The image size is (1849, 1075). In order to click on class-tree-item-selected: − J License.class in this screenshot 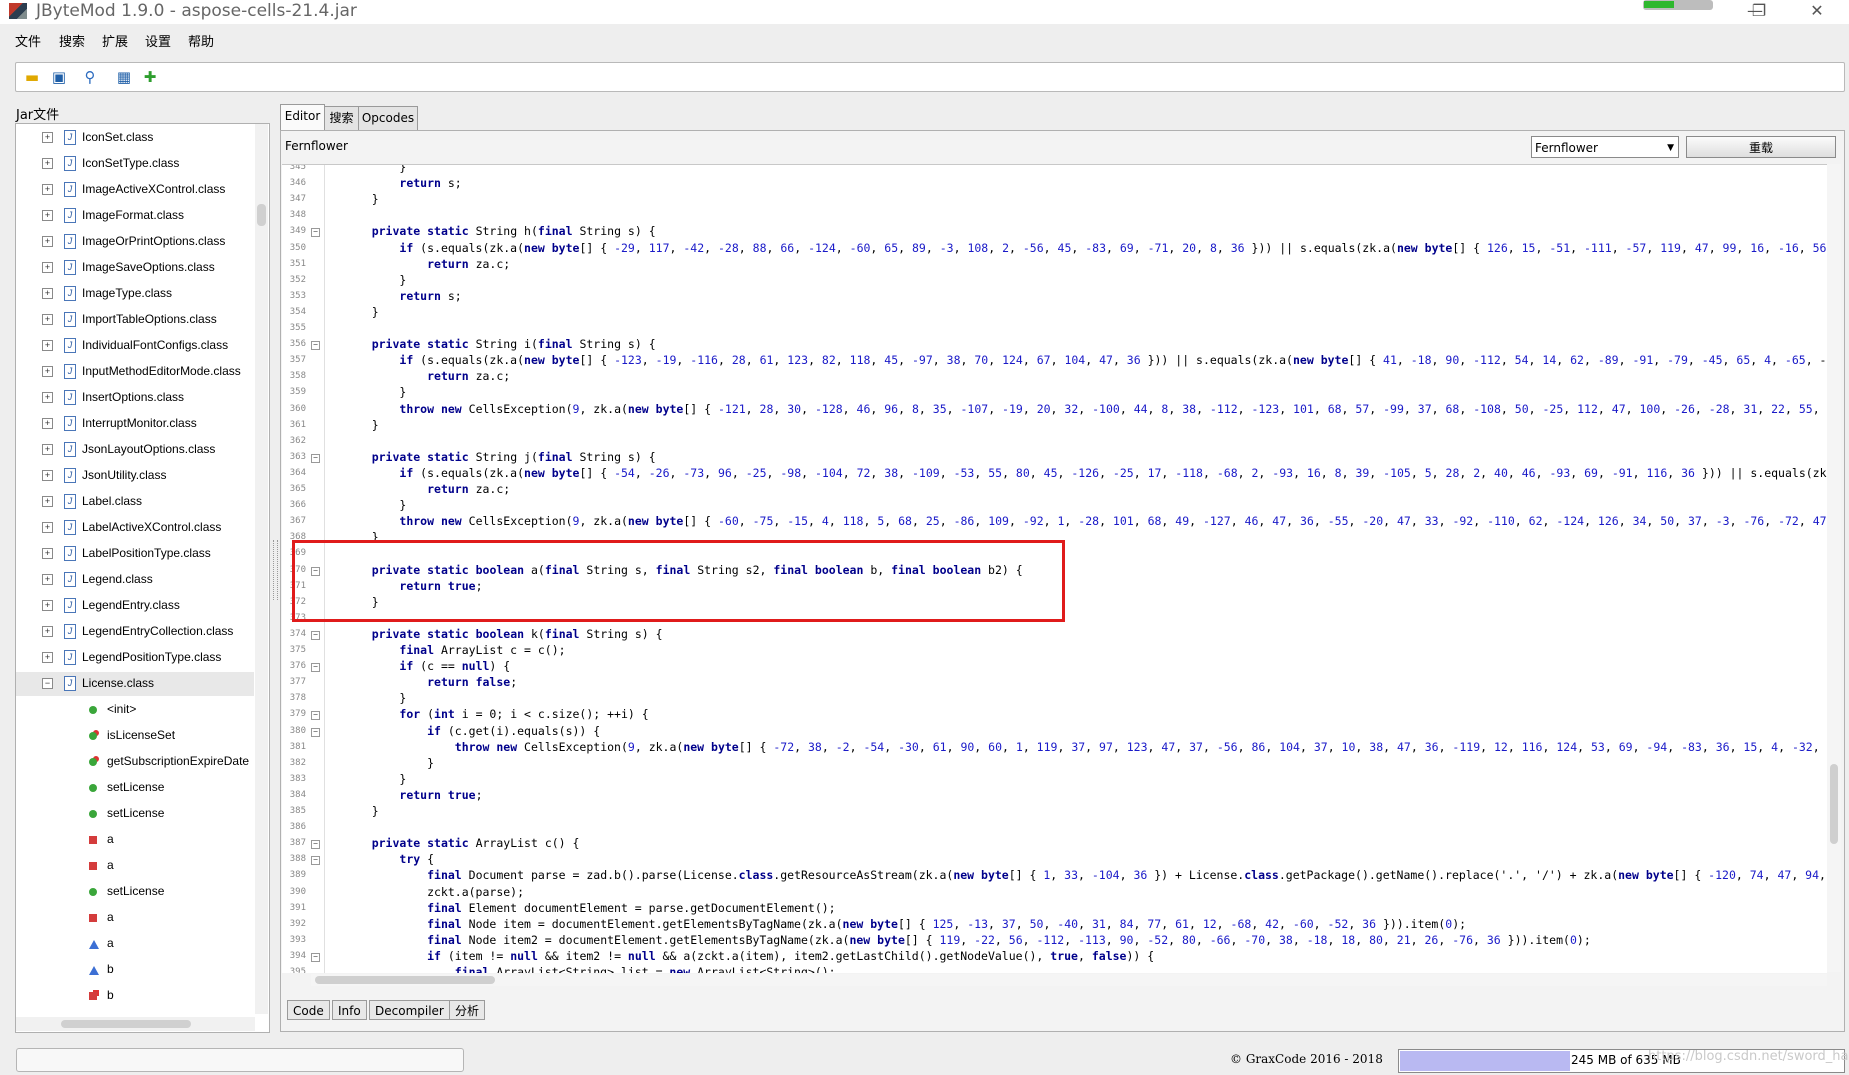, I will do `click(135, 684)`.